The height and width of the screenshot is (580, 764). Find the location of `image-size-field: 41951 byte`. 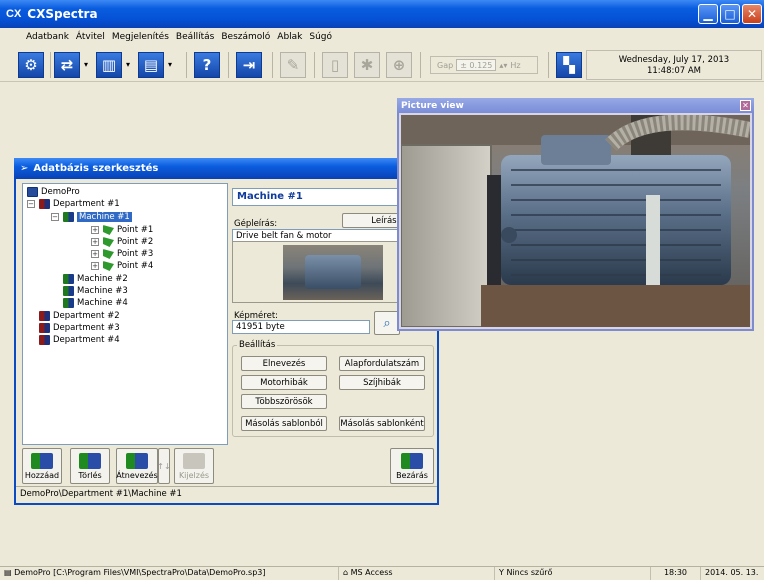

image-size-field: 41951 byte is located at coordinates (301, 327).